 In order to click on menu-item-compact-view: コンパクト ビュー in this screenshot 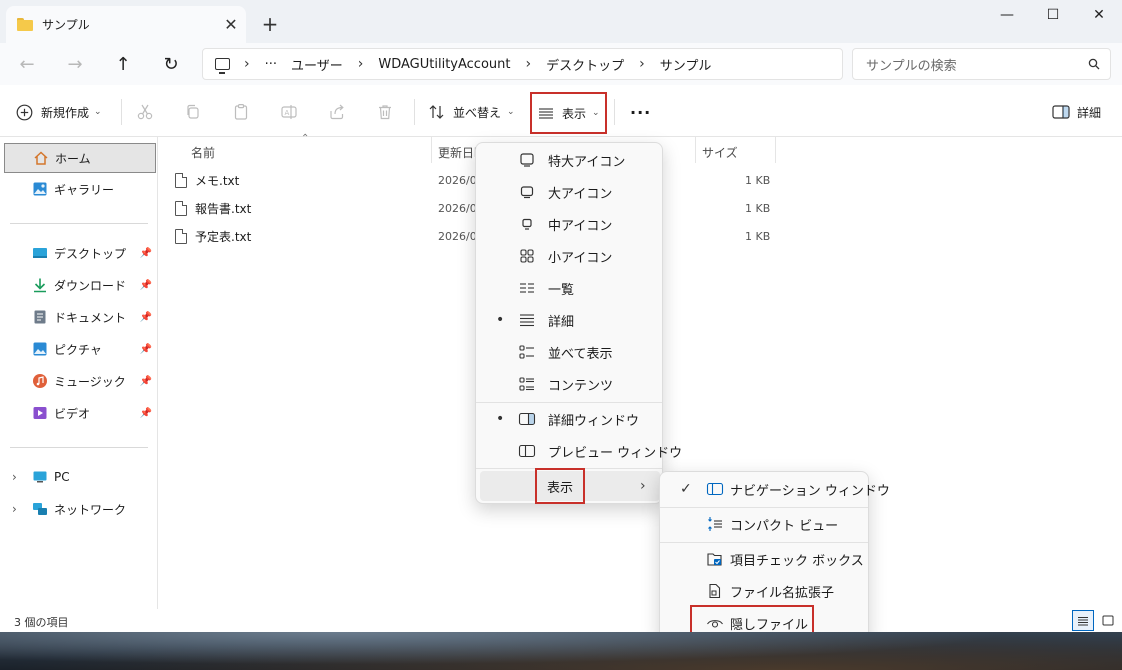, I will do `click(765, 524)`.